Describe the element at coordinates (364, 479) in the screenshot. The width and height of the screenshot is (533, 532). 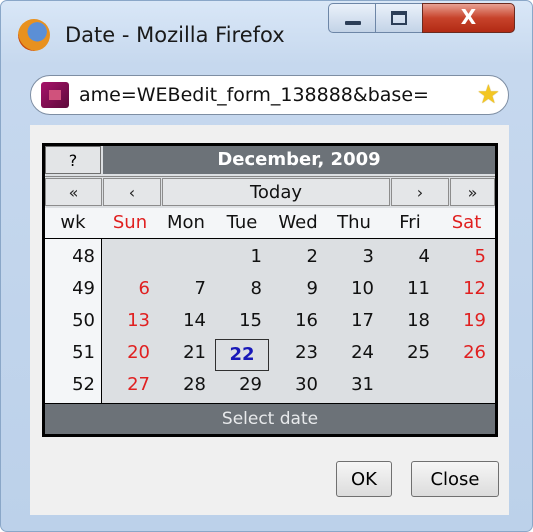
I see `ok-button: OK` at that location.